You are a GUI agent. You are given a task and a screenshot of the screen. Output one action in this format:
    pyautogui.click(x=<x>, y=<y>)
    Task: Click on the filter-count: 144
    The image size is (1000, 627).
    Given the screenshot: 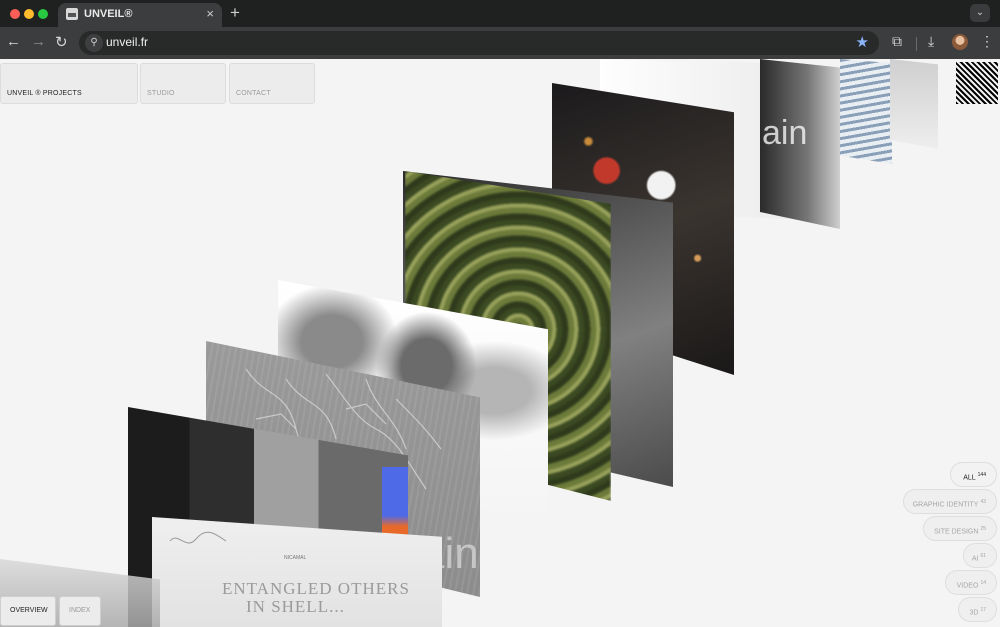 What is the action you would take?
    pyautogui.click(x=981, y=475)
    